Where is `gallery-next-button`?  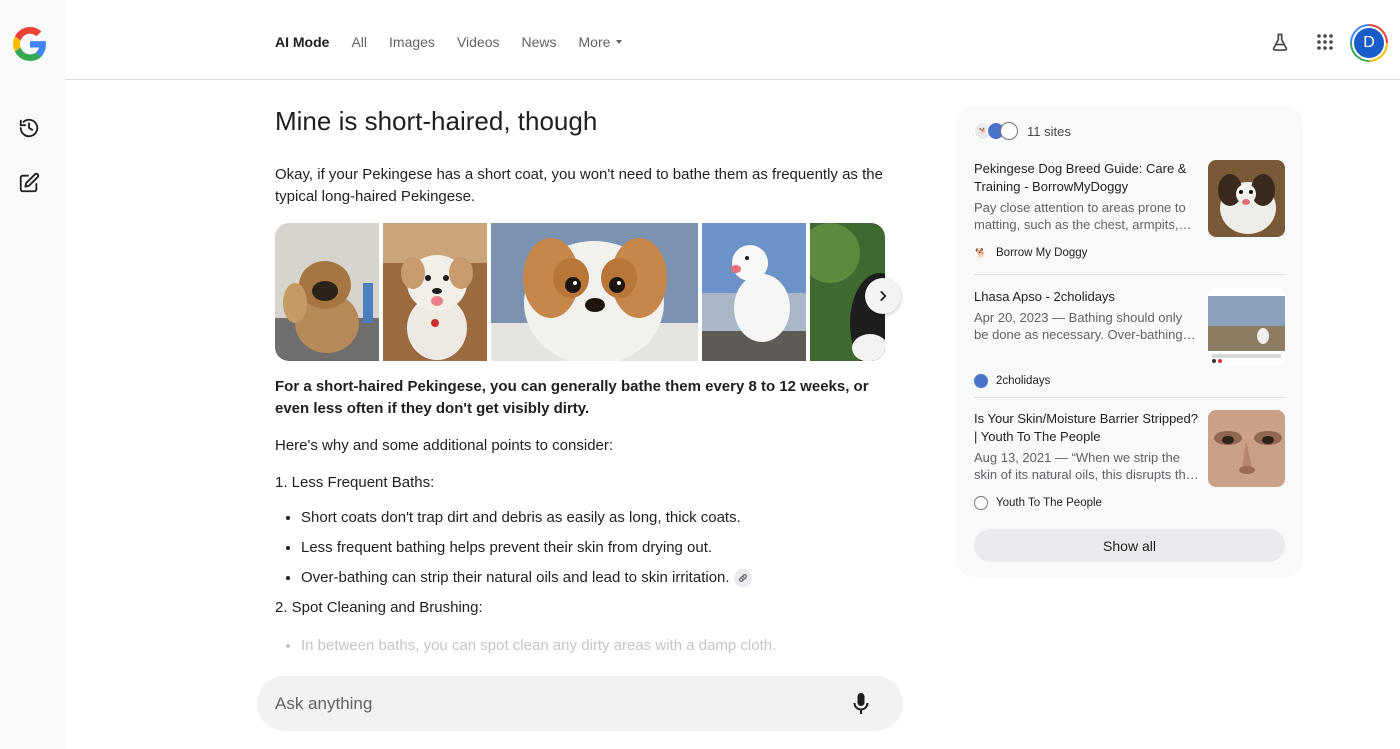
gallery-next-button is located at coordinates (883, 296).